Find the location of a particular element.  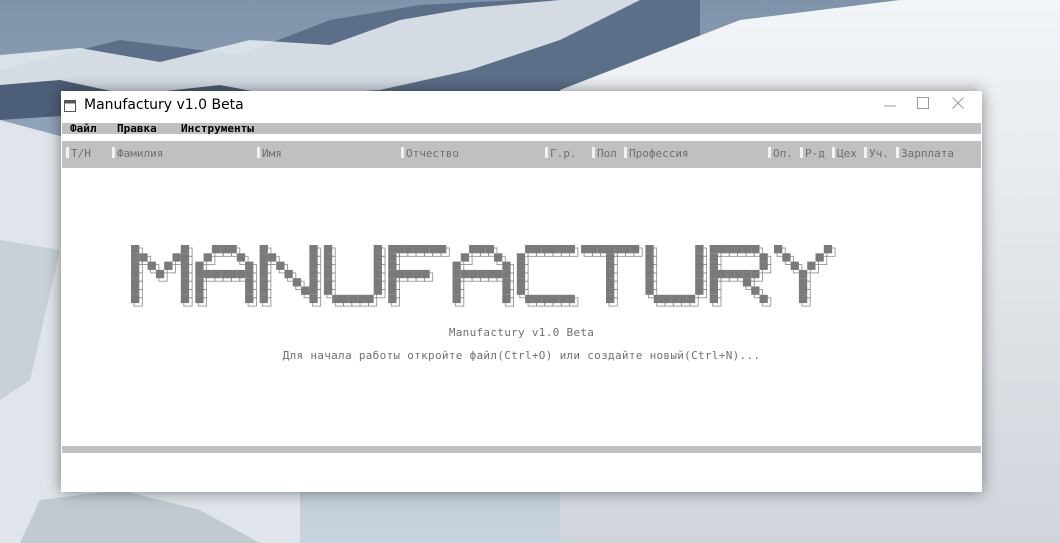

close-button is located at coordinates (958, 103).